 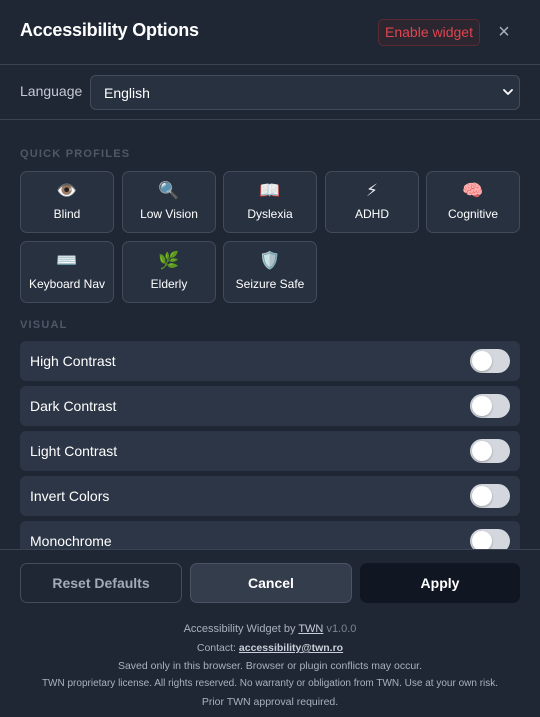 I want to click on magnifier-icon: 🔍, so click(x=169, y=191).